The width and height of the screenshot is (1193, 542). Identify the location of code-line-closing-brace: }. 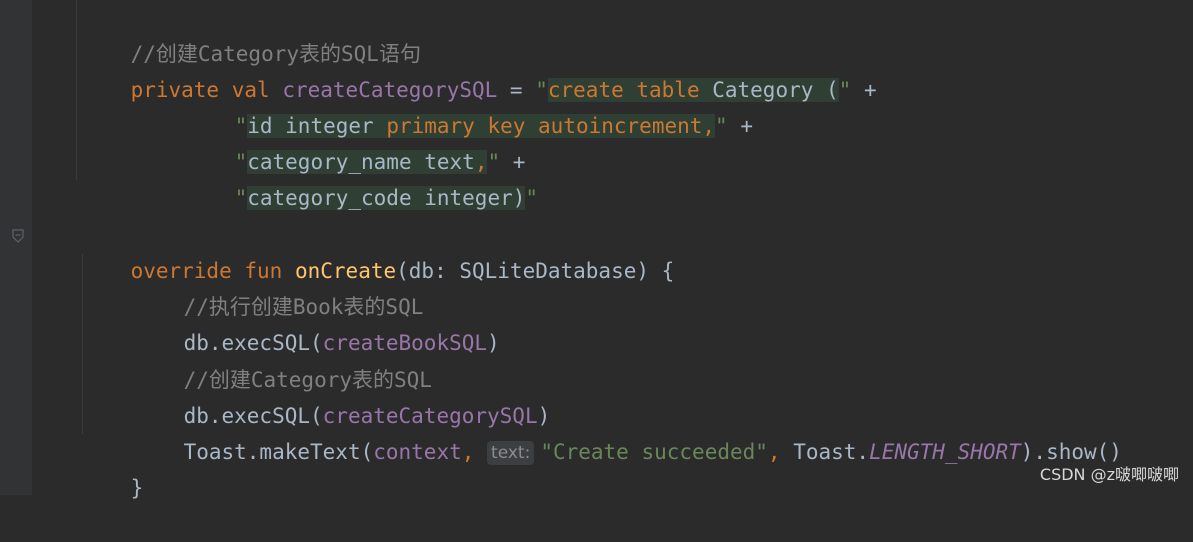
(112, 467).